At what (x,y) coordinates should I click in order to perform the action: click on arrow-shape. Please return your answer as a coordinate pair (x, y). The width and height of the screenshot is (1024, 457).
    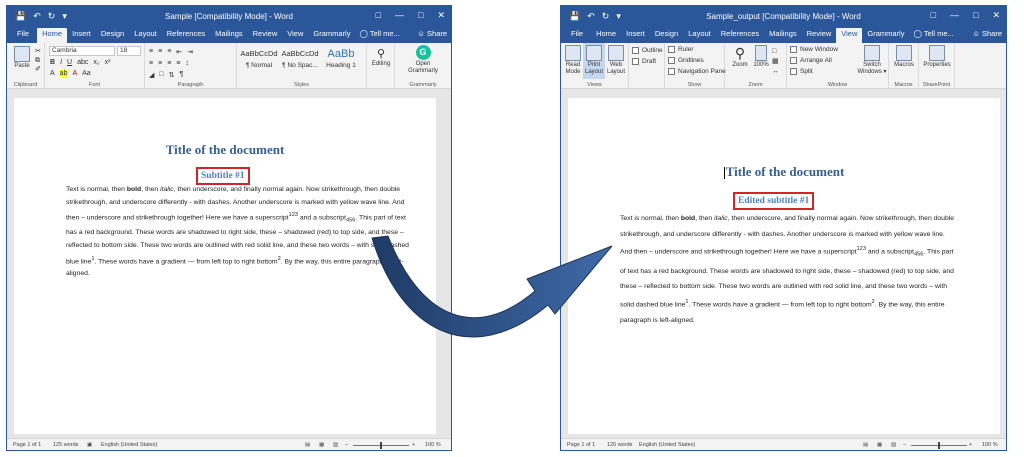
    Looking at the image, I should click on (492, 286).